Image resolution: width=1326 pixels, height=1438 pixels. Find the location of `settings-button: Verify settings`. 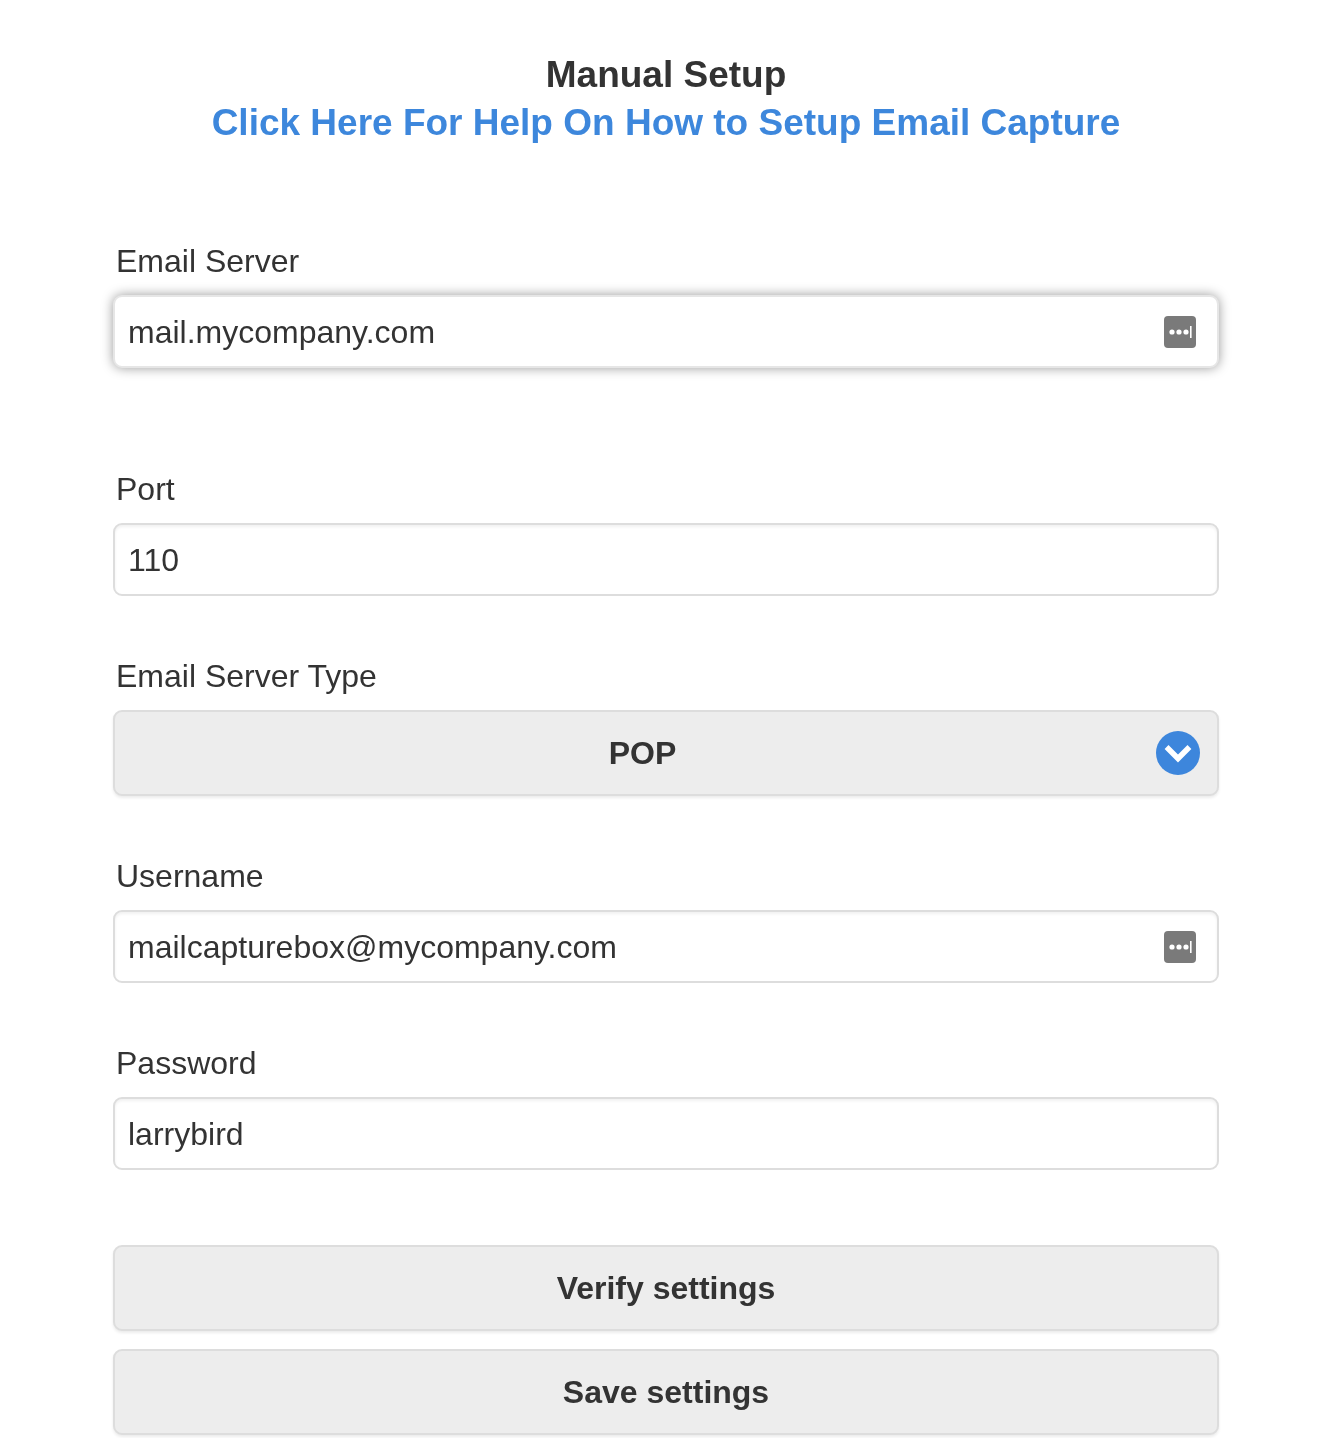

settings-button: Verify settings is located at coordinates (666, 1288).